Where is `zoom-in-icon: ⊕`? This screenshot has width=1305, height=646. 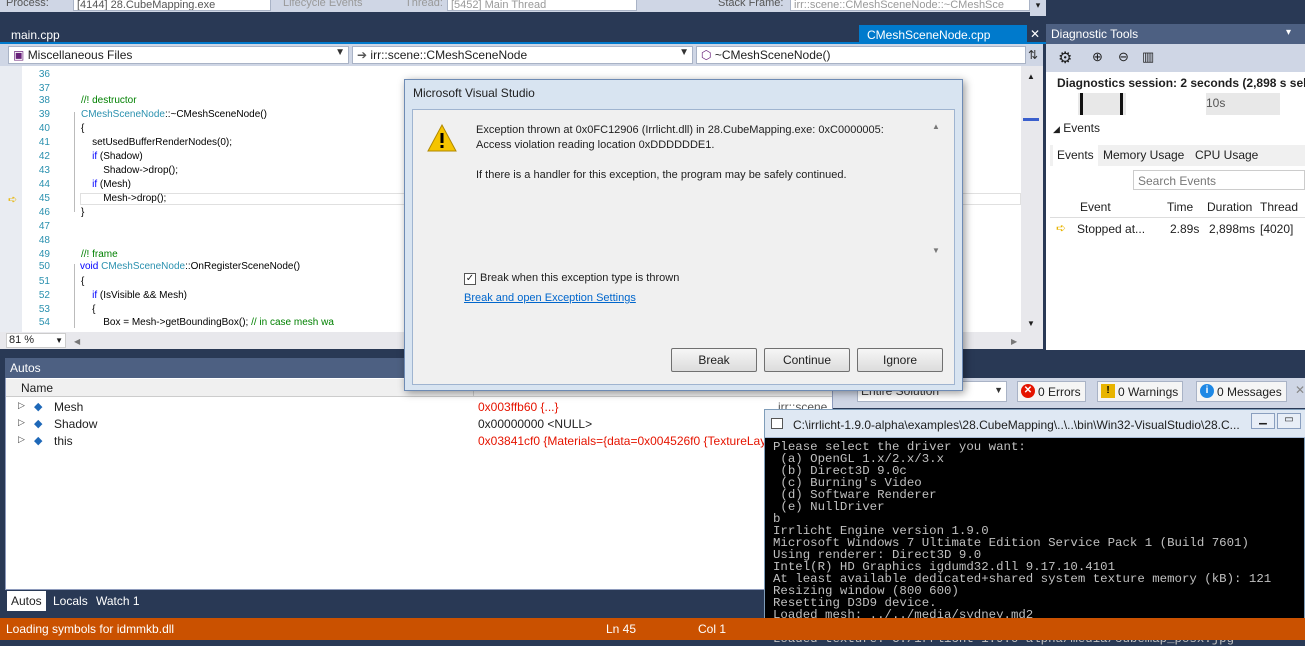
zoom-in-icon: ⊕ is located at coordinates (1097, 57).